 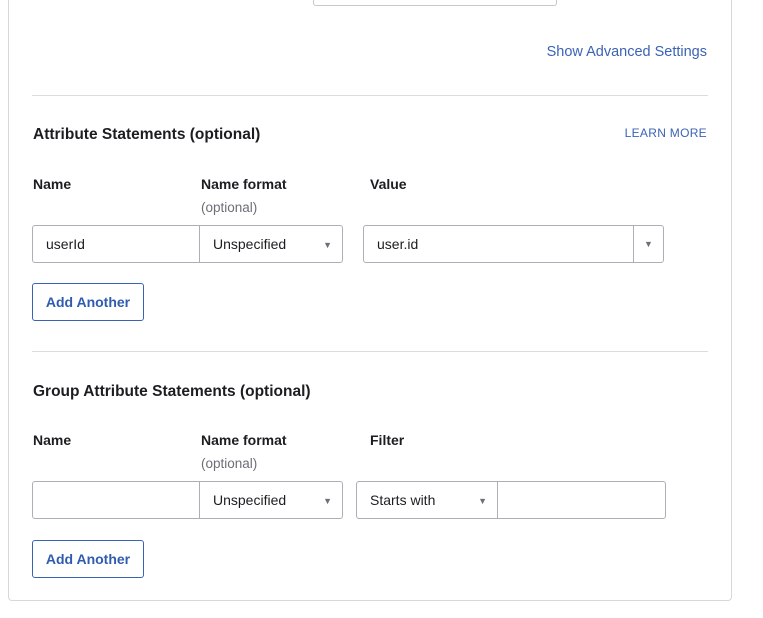 I want to click on group-filter-type-select: Starts with ▼, so click(x=427, y=500).